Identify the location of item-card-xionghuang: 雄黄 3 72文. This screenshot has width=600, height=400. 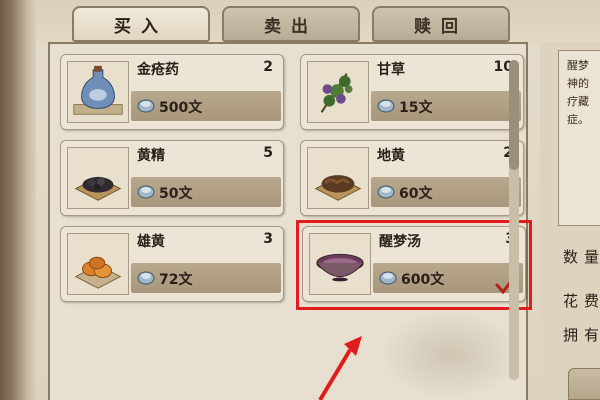
(172, 264).